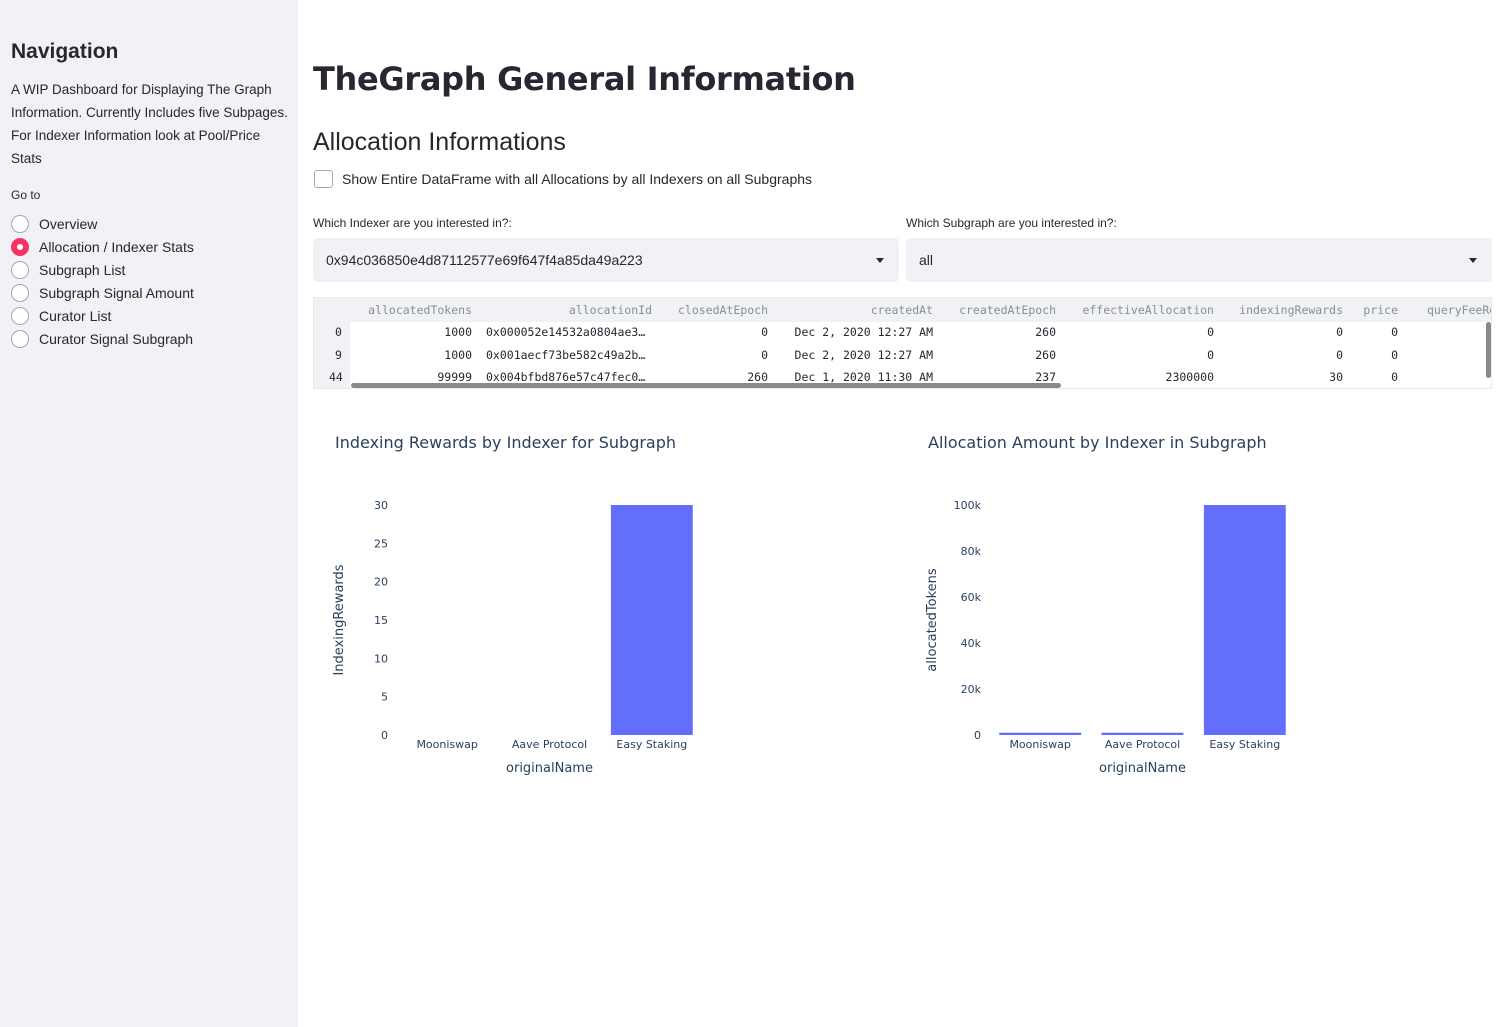  What do you see at coordinates (339, 619) in the screenshot?
I see `y-axis-label: IndexingRewards` at bounding box center [339, 619].